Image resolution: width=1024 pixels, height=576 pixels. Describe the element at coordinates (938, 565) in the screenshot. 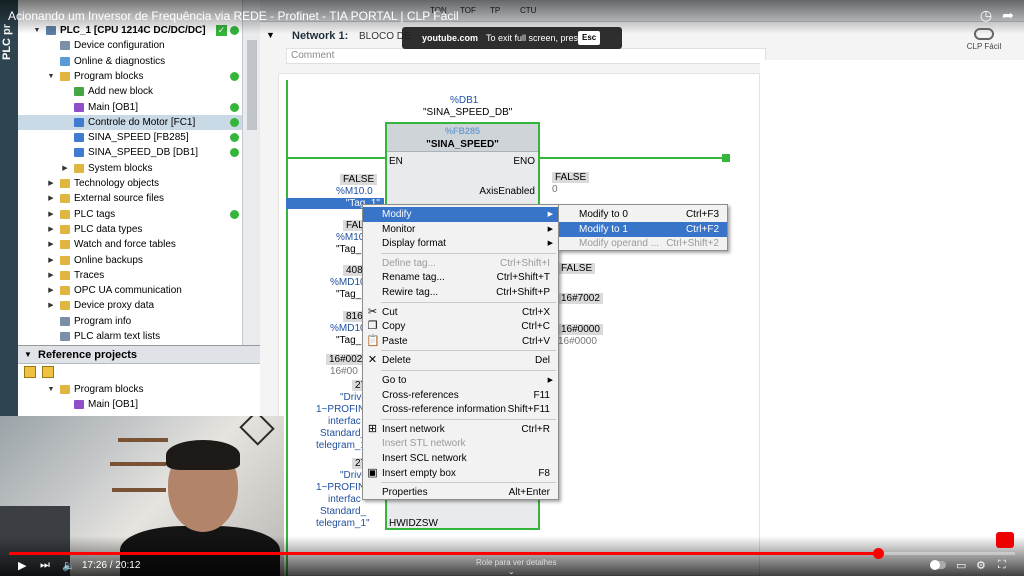

I see `autoplay-toggle` at that location.